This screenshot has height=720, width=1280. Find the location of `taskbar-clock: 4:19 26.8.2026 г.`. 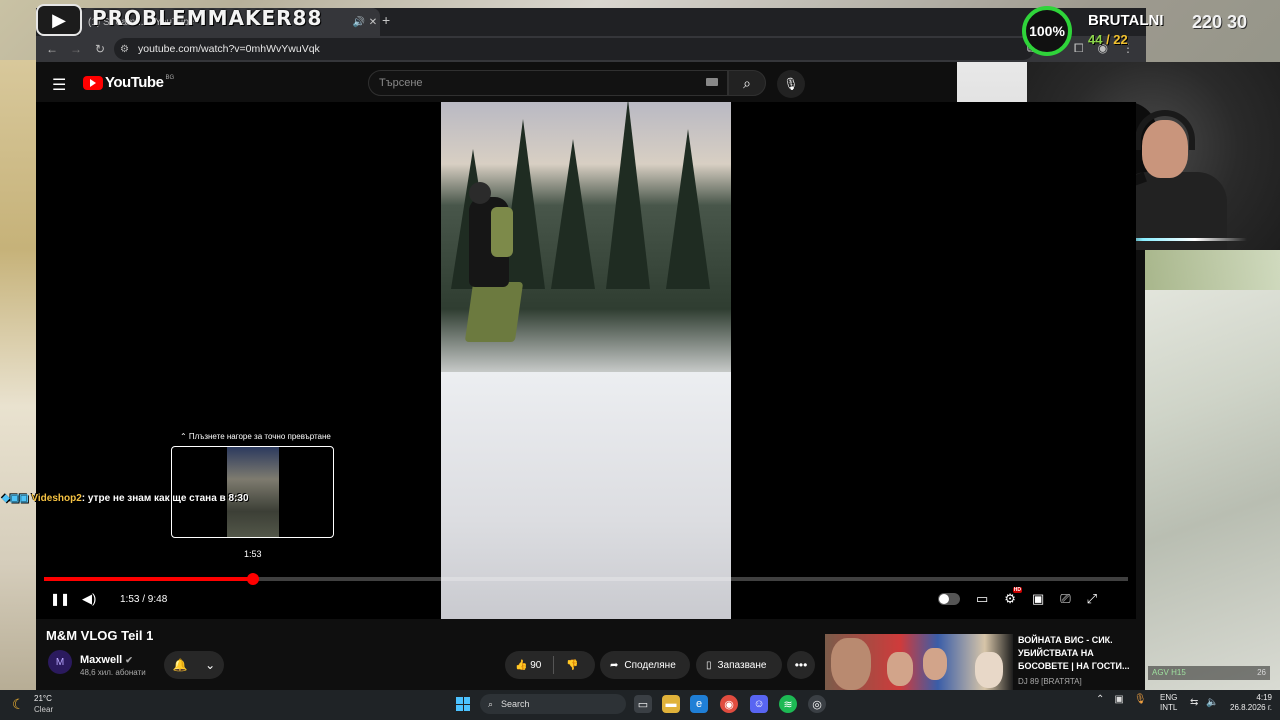

taskbar-clock: 4:19 26.8.2026 г. is located at coordinates (1249, 703).